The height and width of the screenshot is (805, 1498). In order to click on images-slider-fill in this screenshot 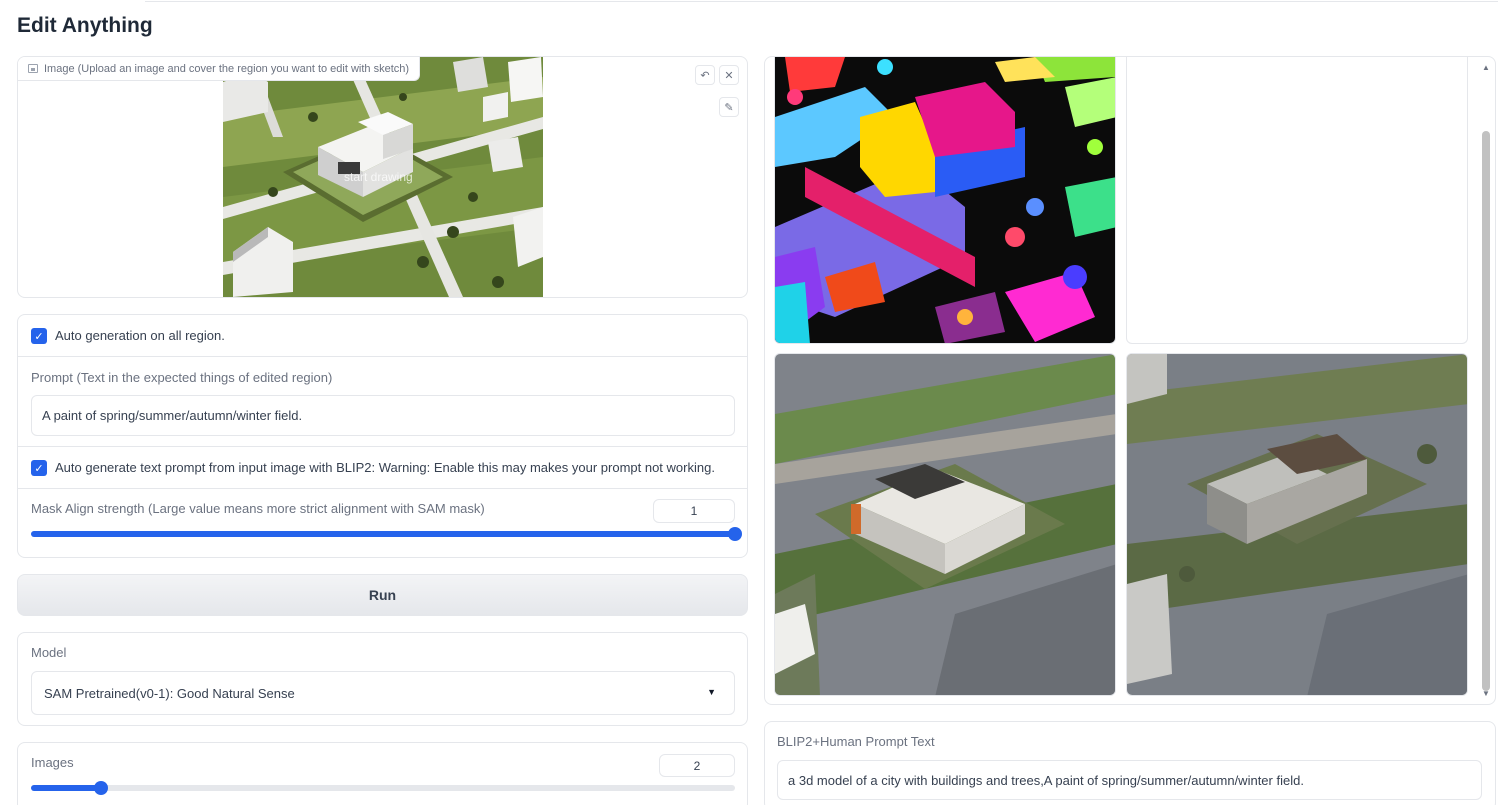, I will do `click(66, 788)`.